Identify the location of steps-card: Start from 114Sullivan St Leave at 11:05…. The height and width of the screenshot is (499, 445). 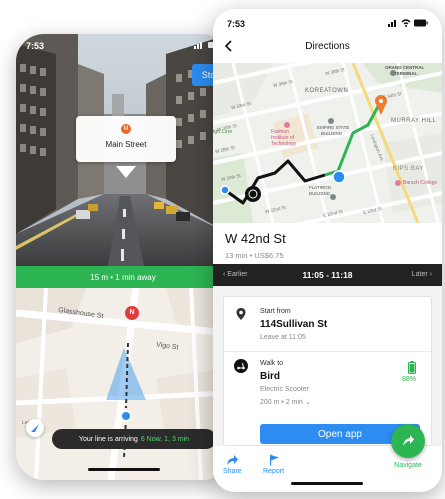
(327, 371).